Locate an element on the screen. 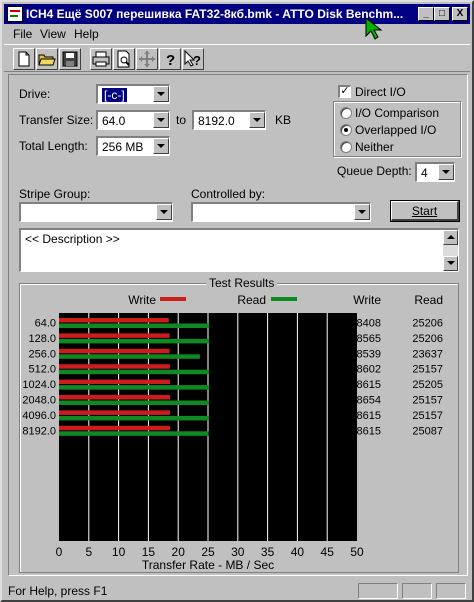 Image resolution: width=474 pixels, height=602 pixels. overlapped-io-label: Overlapped I/O is located at coordinates (396, 130).